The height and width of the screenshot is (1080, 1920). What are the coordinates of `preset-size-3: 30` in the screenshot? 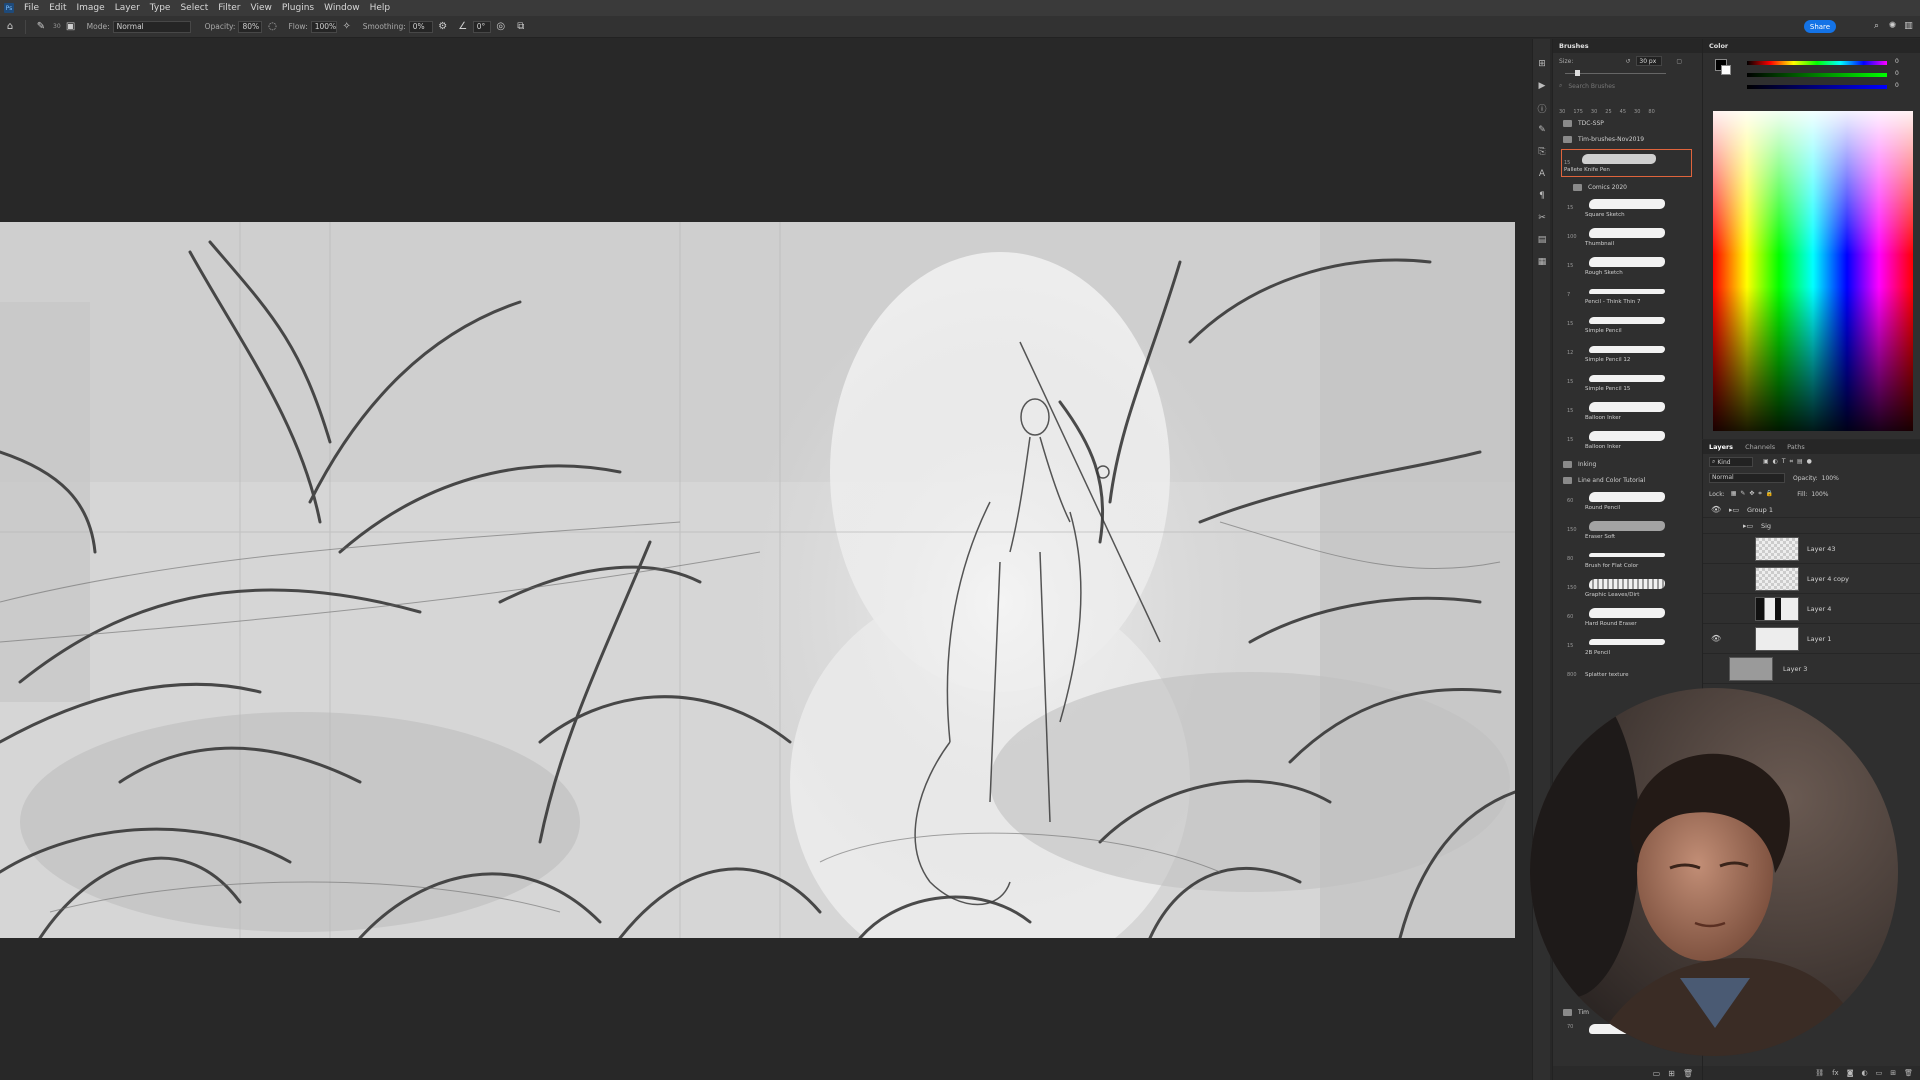 It's located at (1594, 112).